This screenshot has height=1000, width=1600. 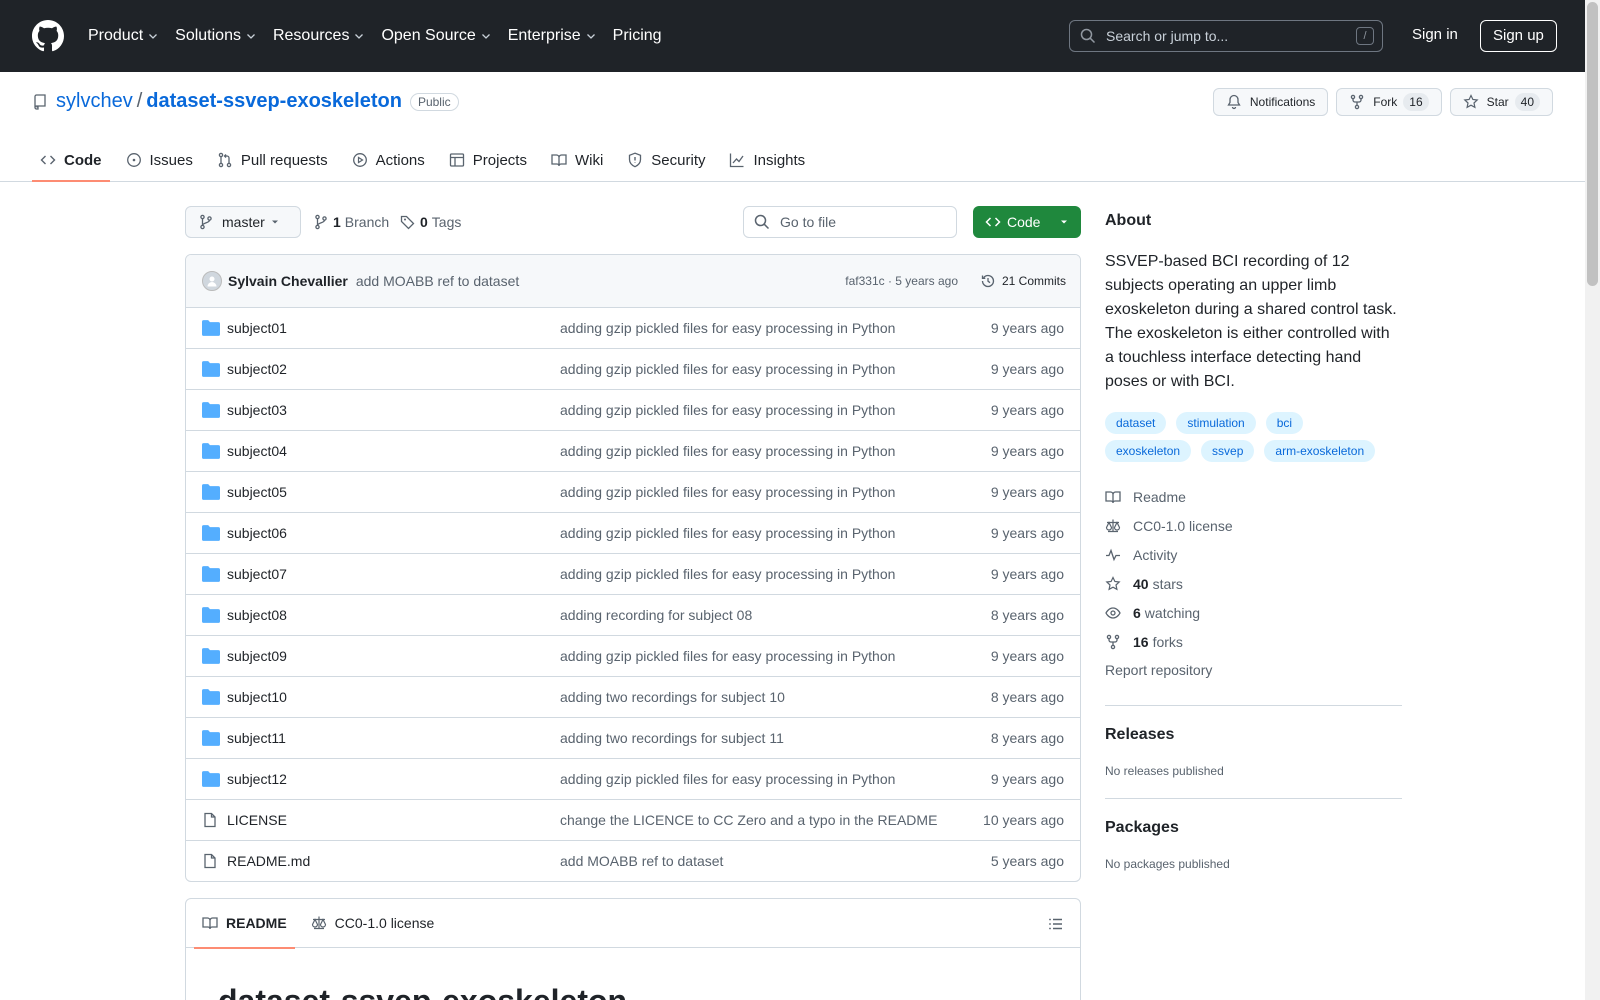 I want to click on tab-actions: Actions, so click(x=388, y=160).